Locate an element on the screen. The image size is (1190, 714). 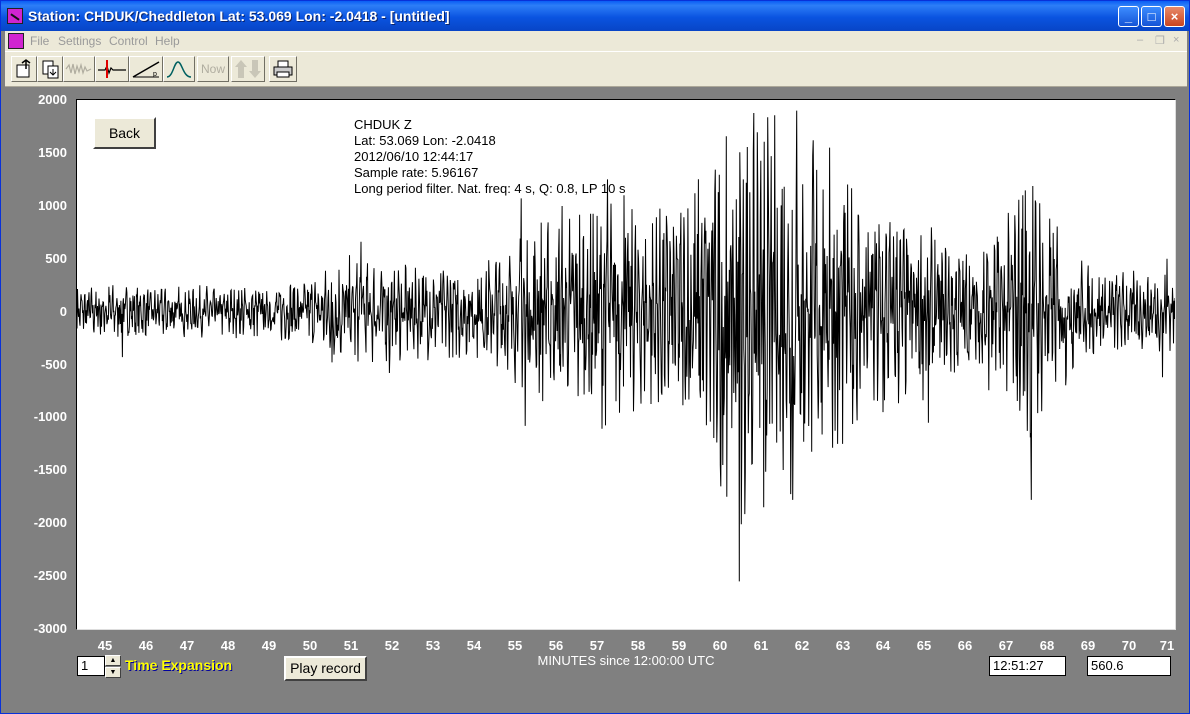
x-tick-label: 51 is located at coordinates (351, 645).